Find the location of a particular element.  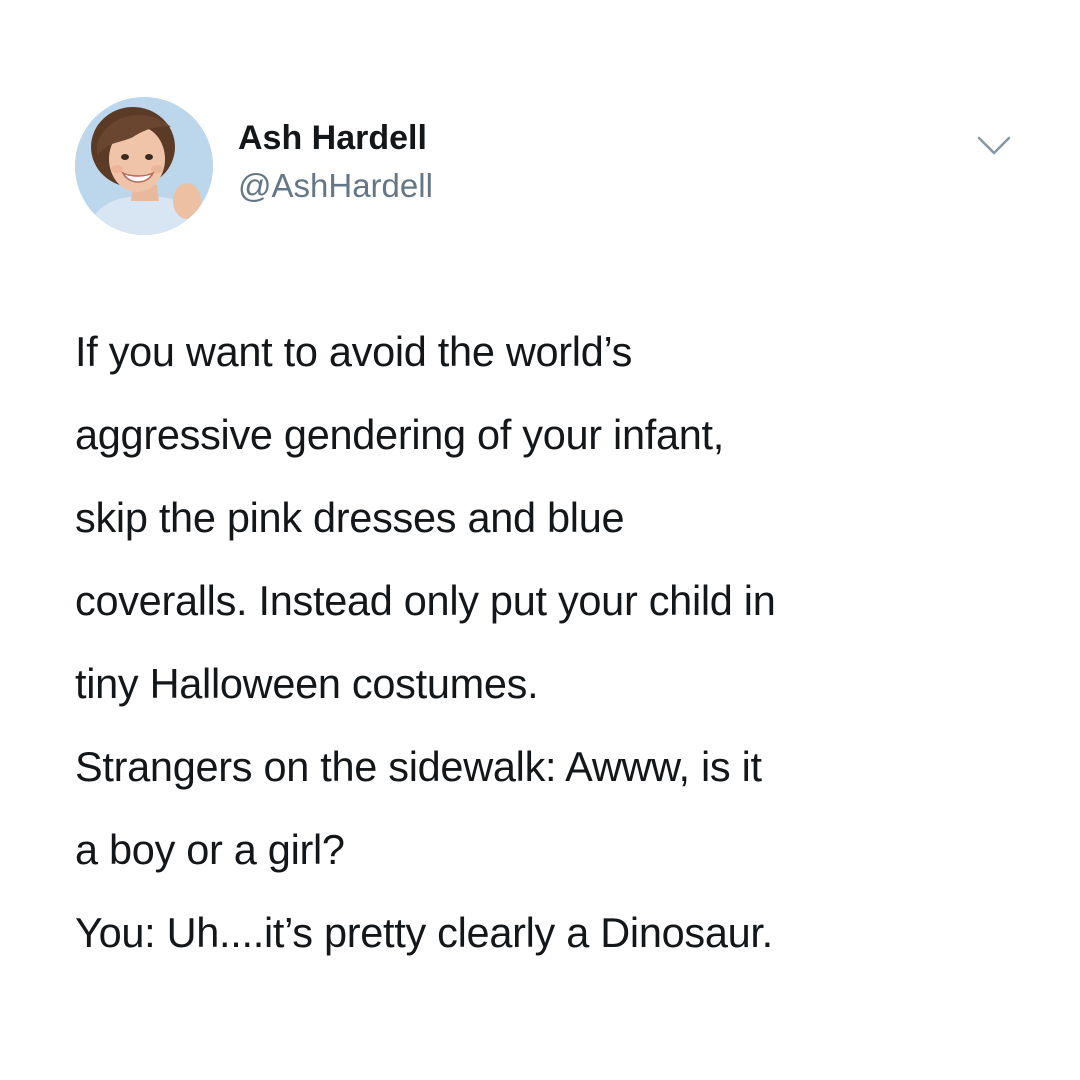

author-display-name: Ash Hardell is located at coordinates (332, 138).